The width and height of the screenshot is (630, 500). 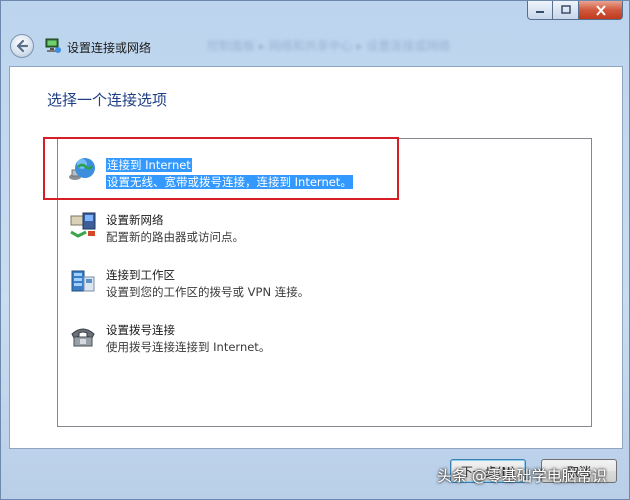 I want to click on minimize-button, so click(x=540, y=10).